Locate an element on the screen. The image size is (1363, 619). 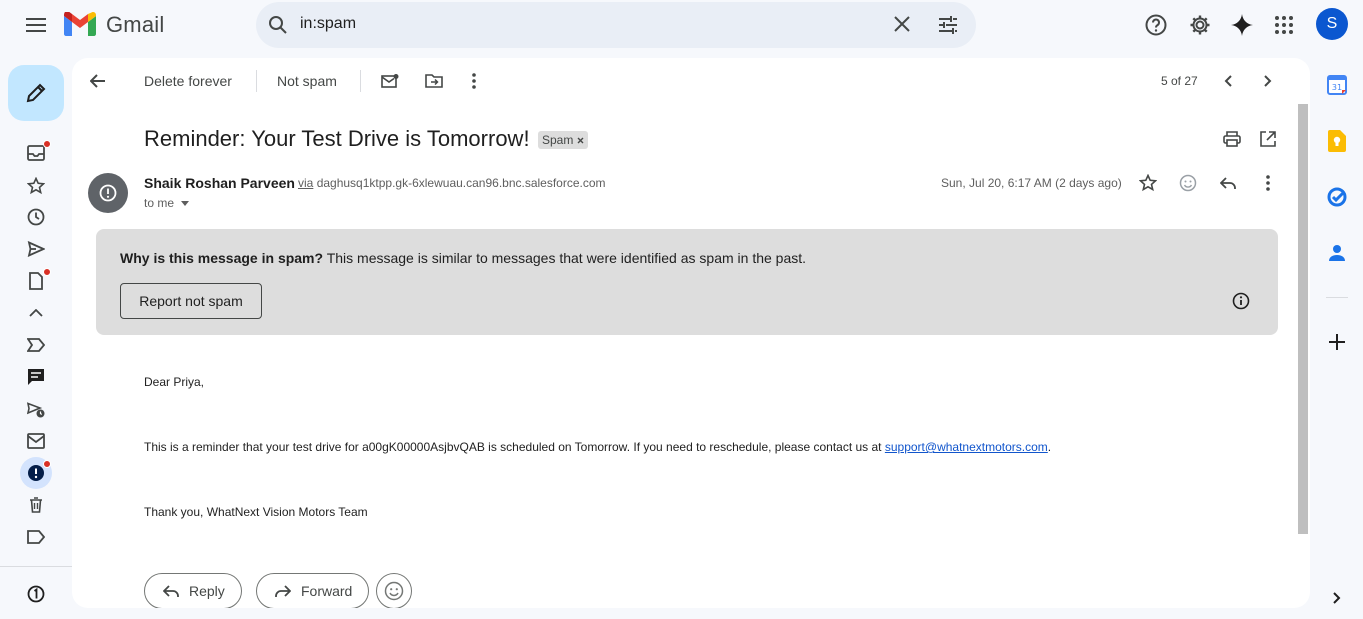
rail-scheduled is located at coordinates (36, 410).